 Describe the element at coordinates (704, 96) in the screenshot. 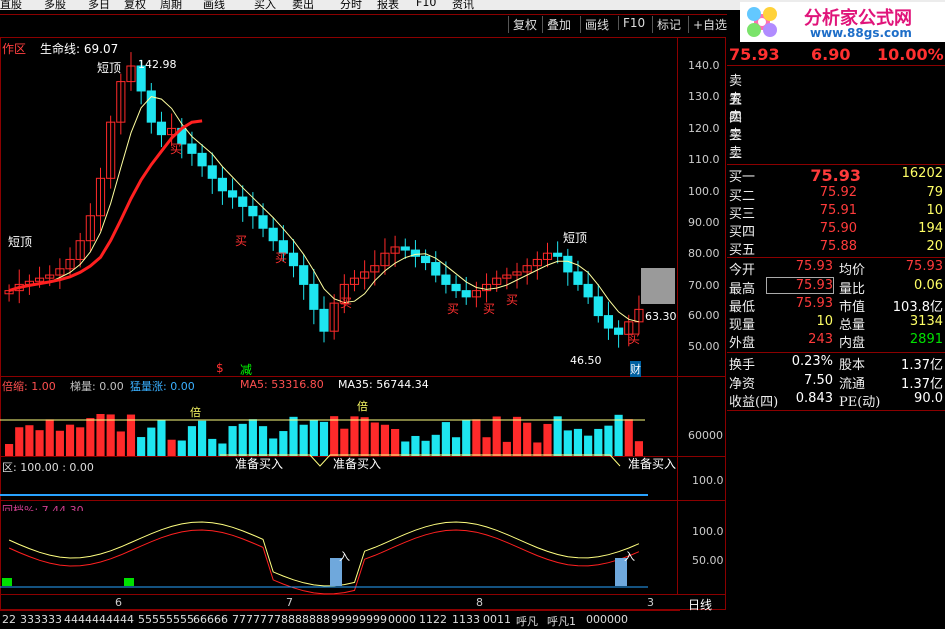

I see `y-tick: 130.0` at that location.